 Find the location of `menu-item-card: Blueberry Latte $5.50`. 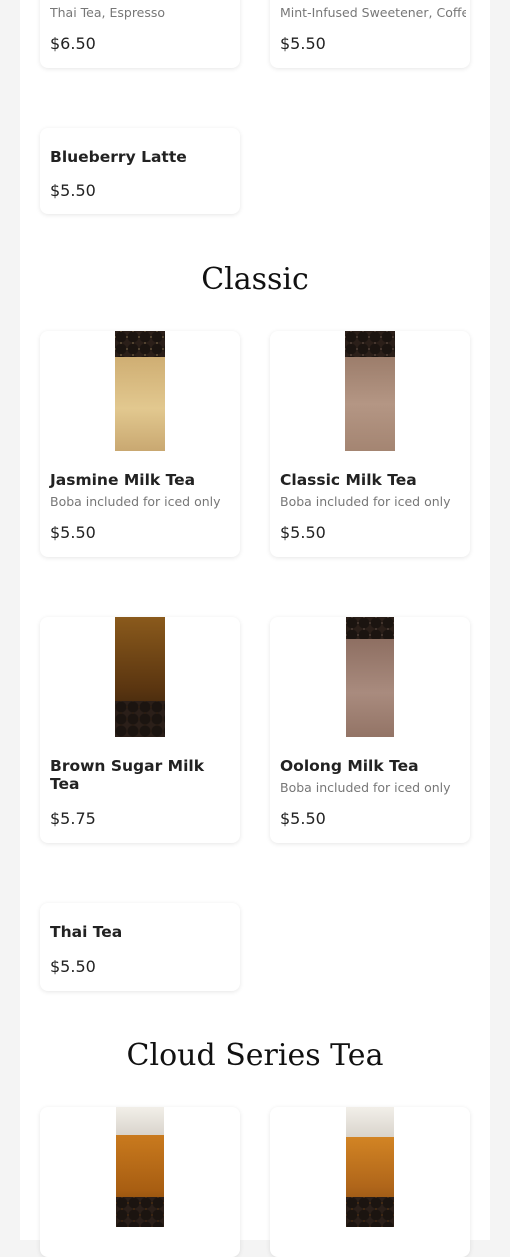

menu-item-card: Blueberry Latte $5.50 is located at coordinates (140, 171).